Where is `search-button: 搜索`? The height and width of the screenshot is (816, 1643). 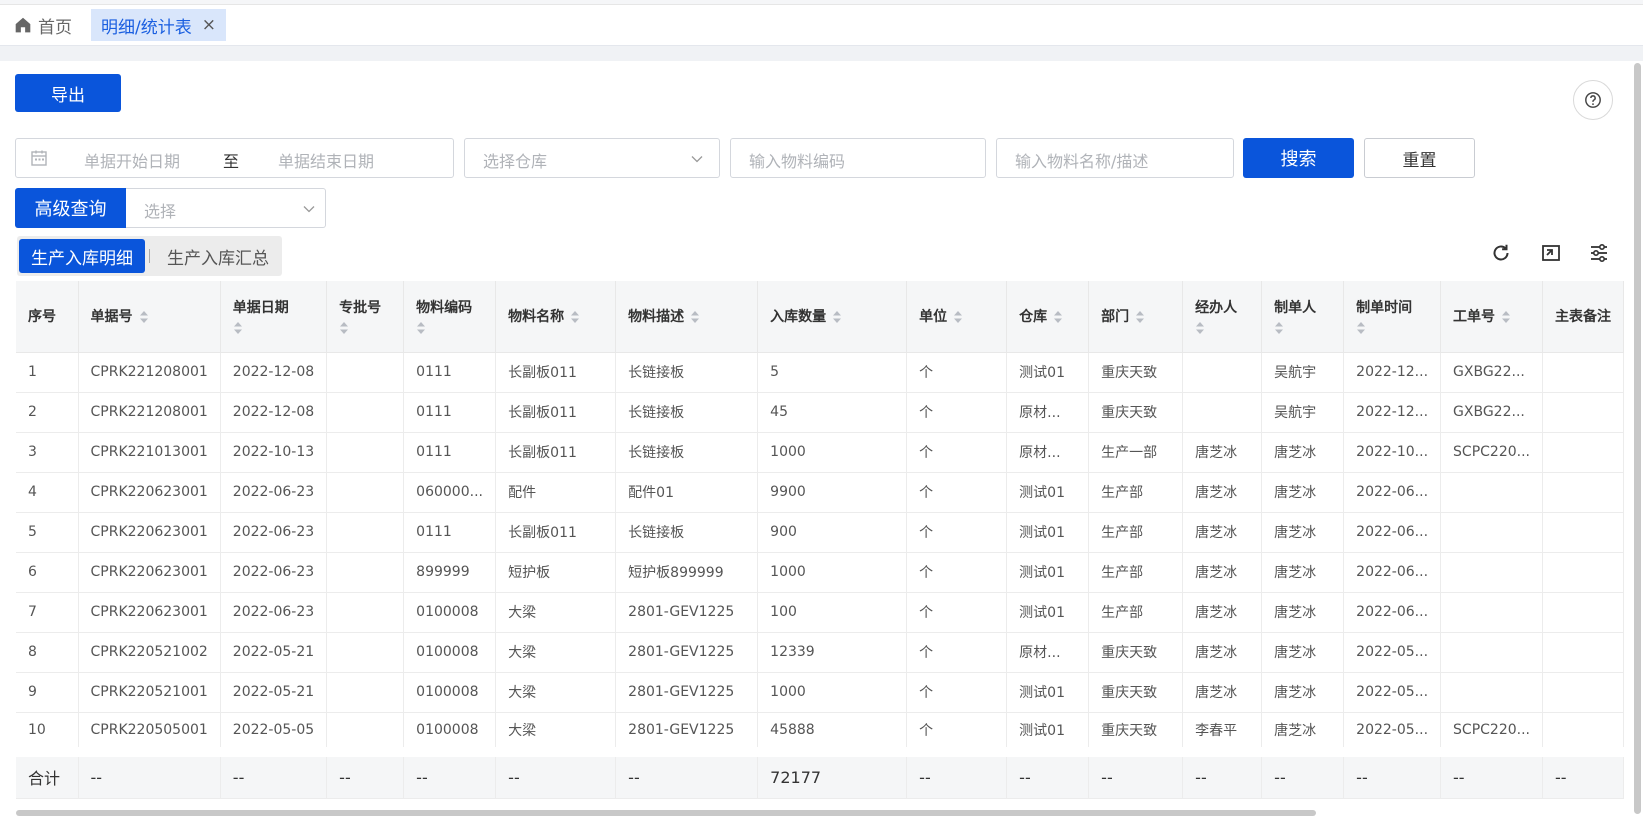 search-button: 搜索 is located at coordinates (1298, 158).